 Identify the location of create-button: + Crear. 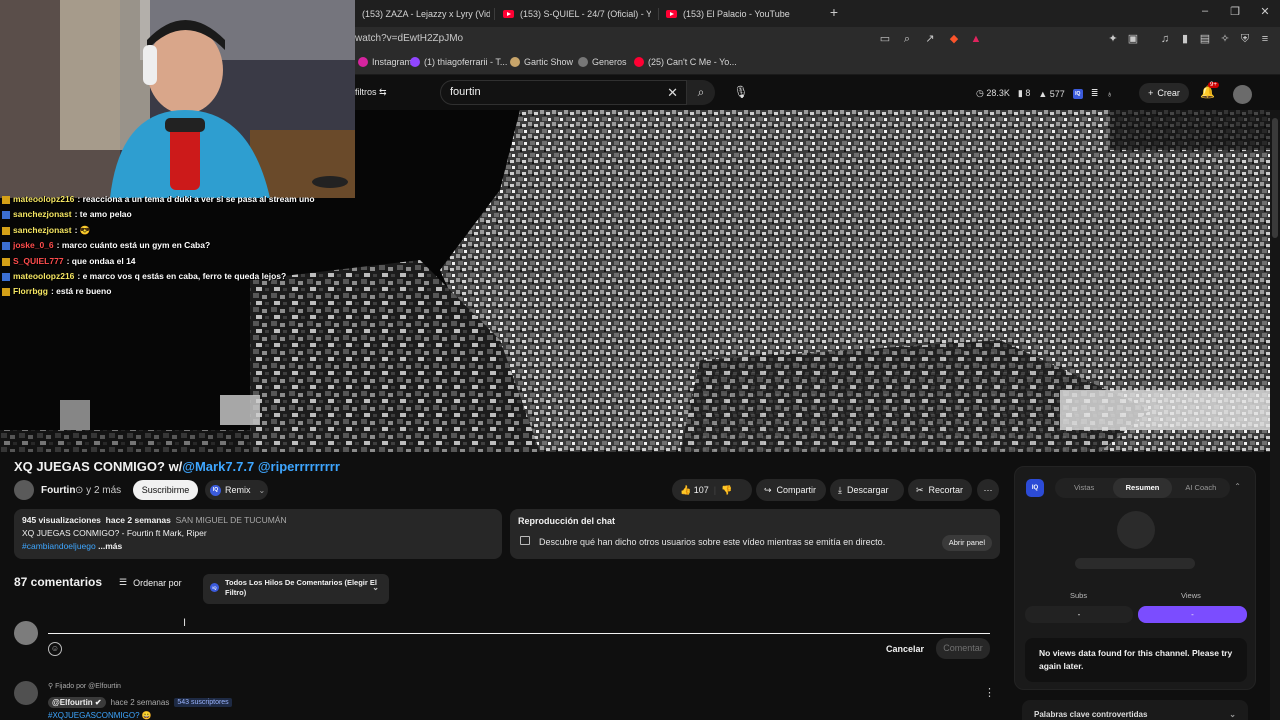
(1164, 93).